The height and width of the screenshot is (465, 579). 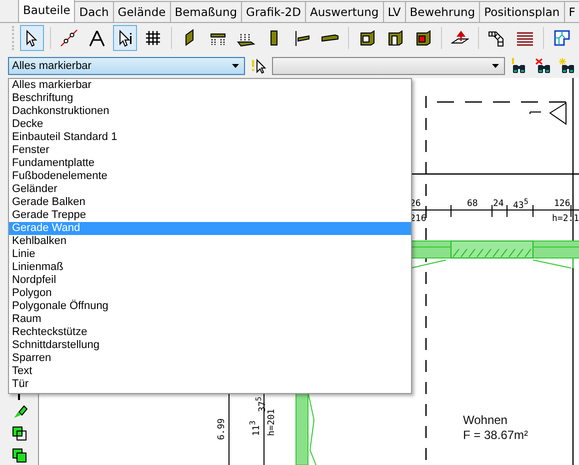 What do you see at coordinates (210, 319) in the screenshot?
I see `dropdown-option: Raum` at bounding box center [210, 319].